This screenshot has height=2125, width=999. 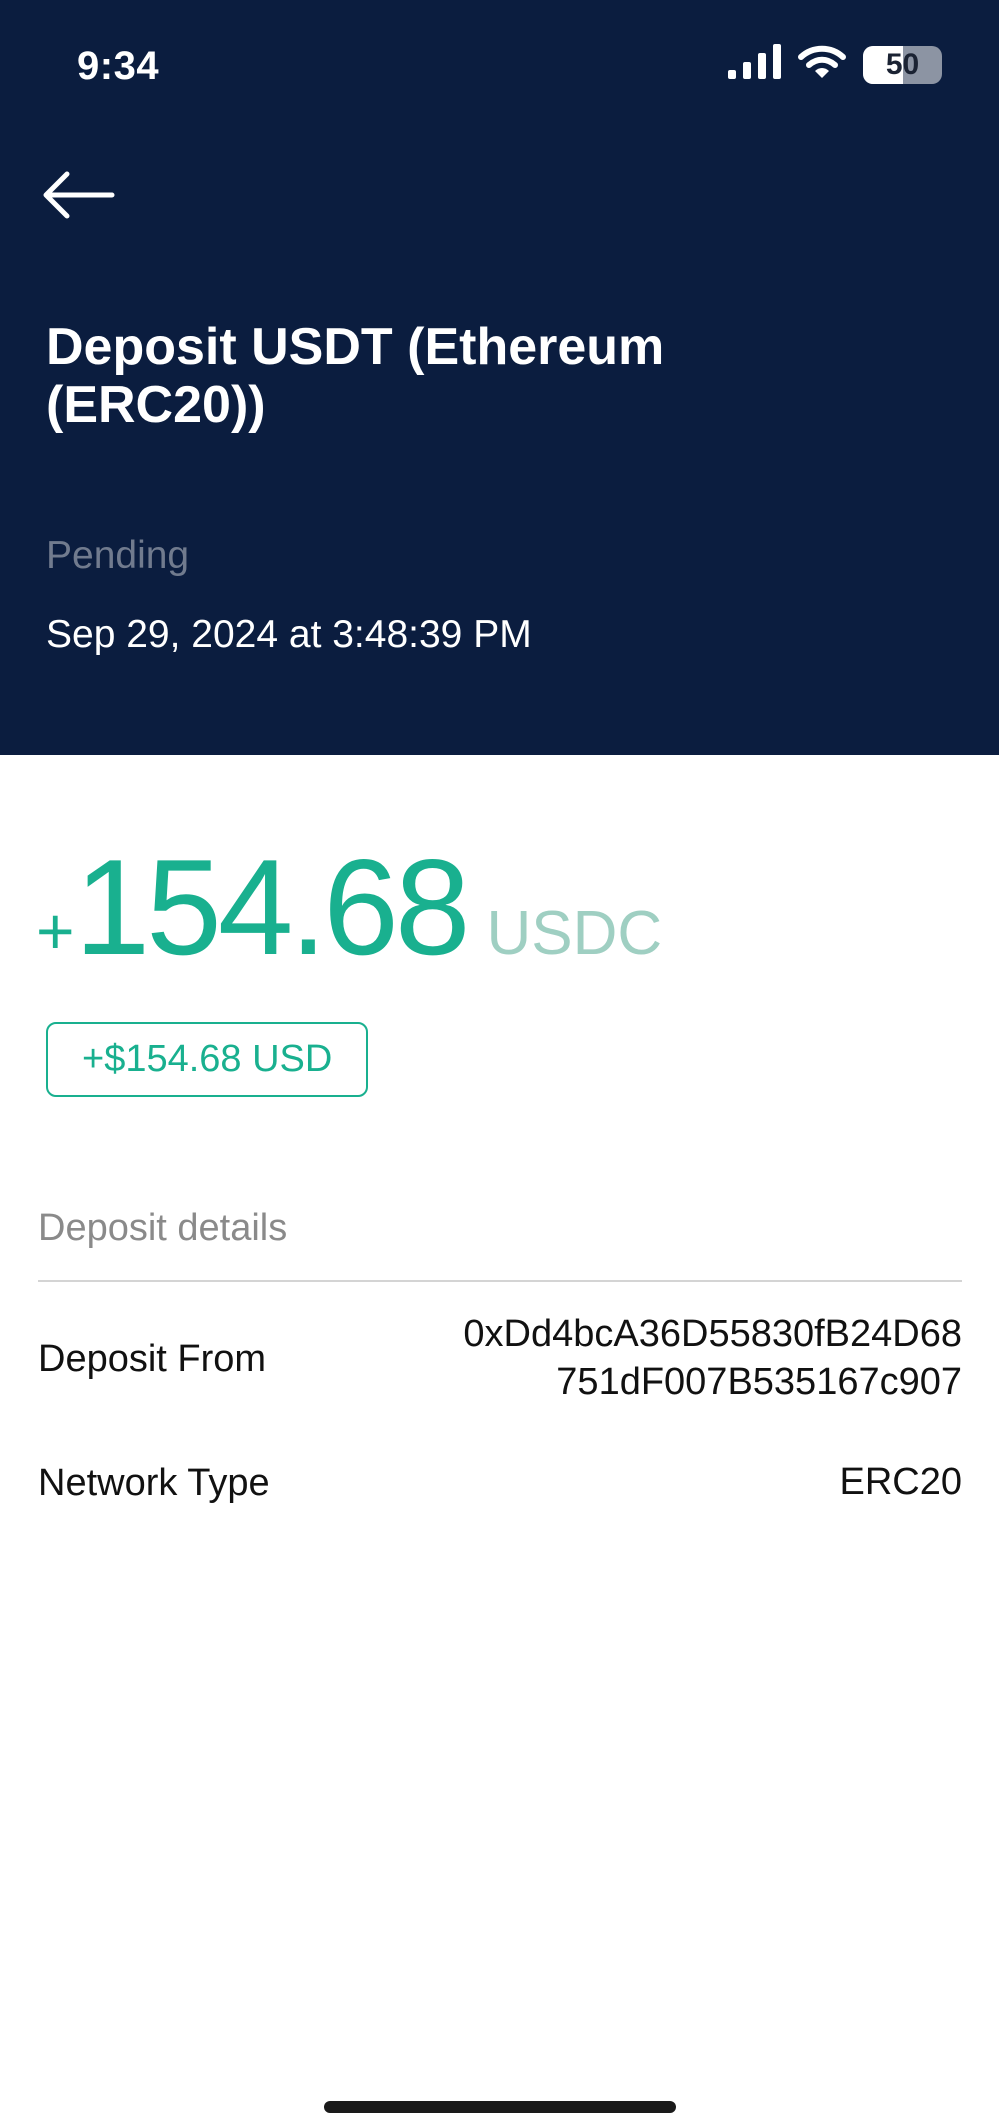 What do you see at coordinates (118, 66) in the screenshot?
I see `status-time: 9:34` at bounding box center [118, 66].